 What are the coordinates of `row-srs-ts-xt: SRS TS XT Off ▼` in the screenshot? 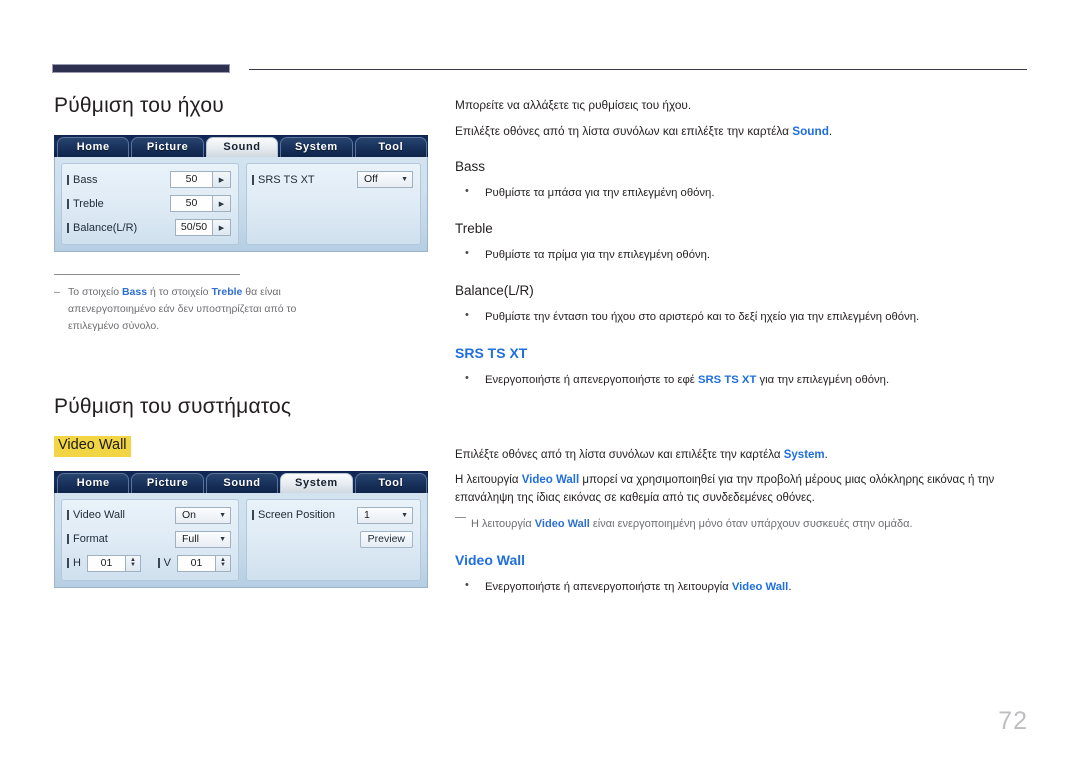 It's located at (332, 179).